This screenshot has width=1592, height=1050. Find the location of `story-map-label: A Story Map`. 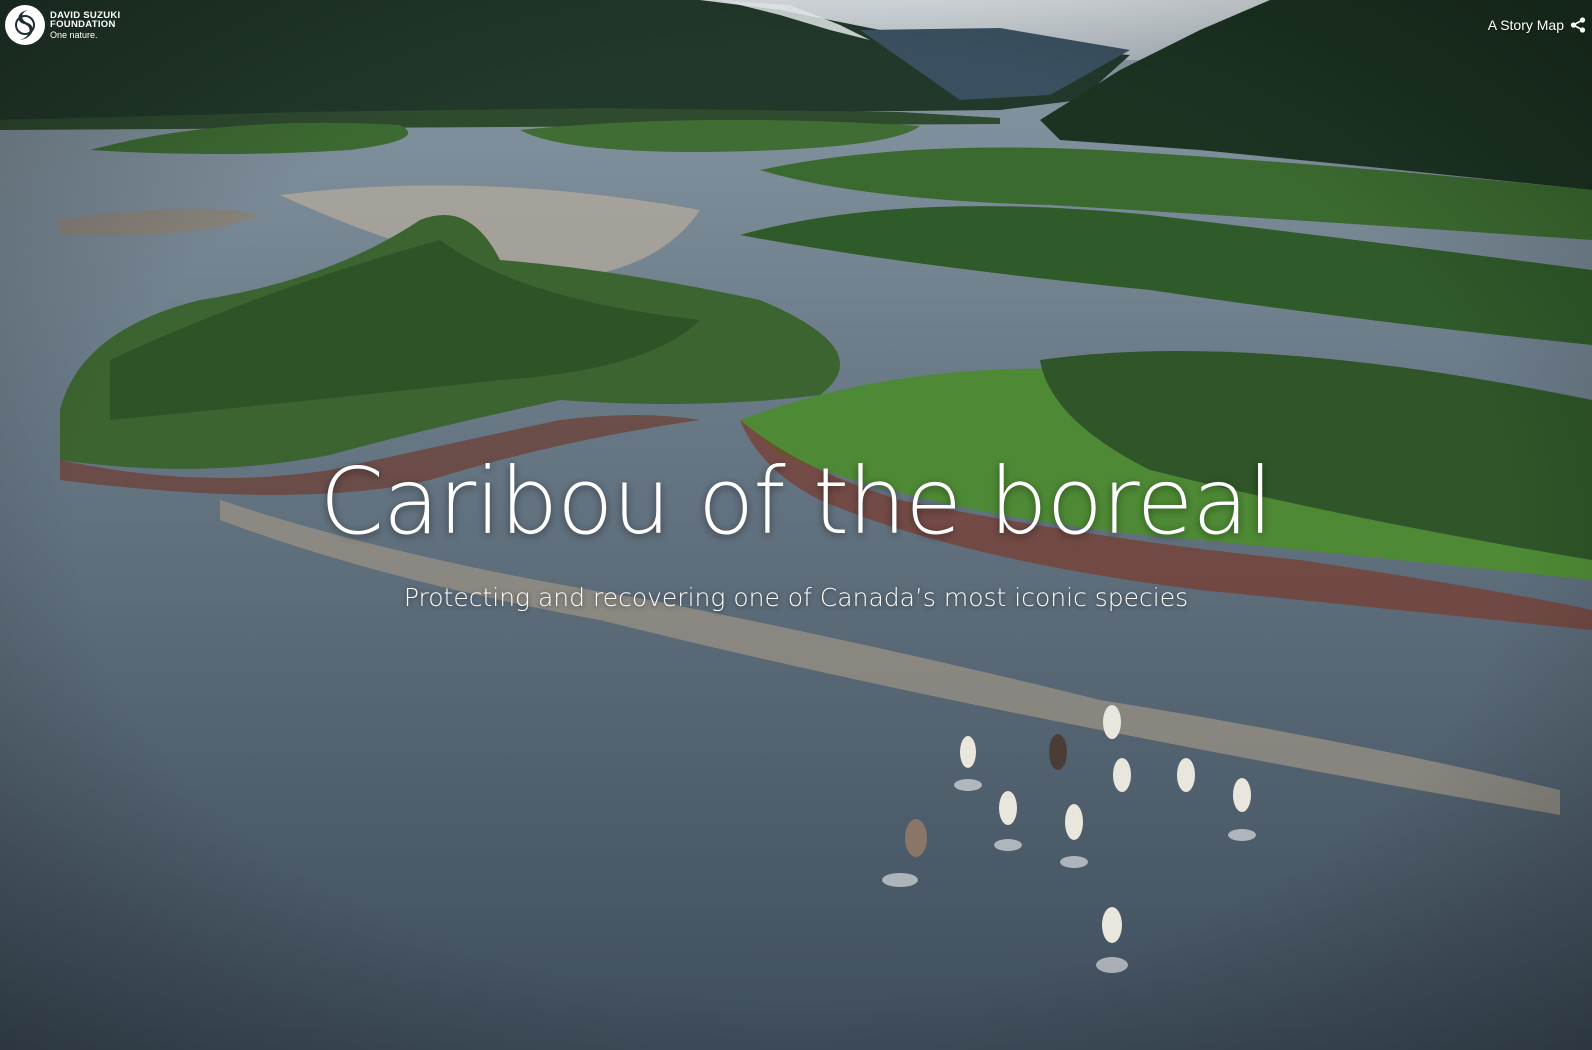

story-map-label: A Story Map is located at coordinates (1526, 25).